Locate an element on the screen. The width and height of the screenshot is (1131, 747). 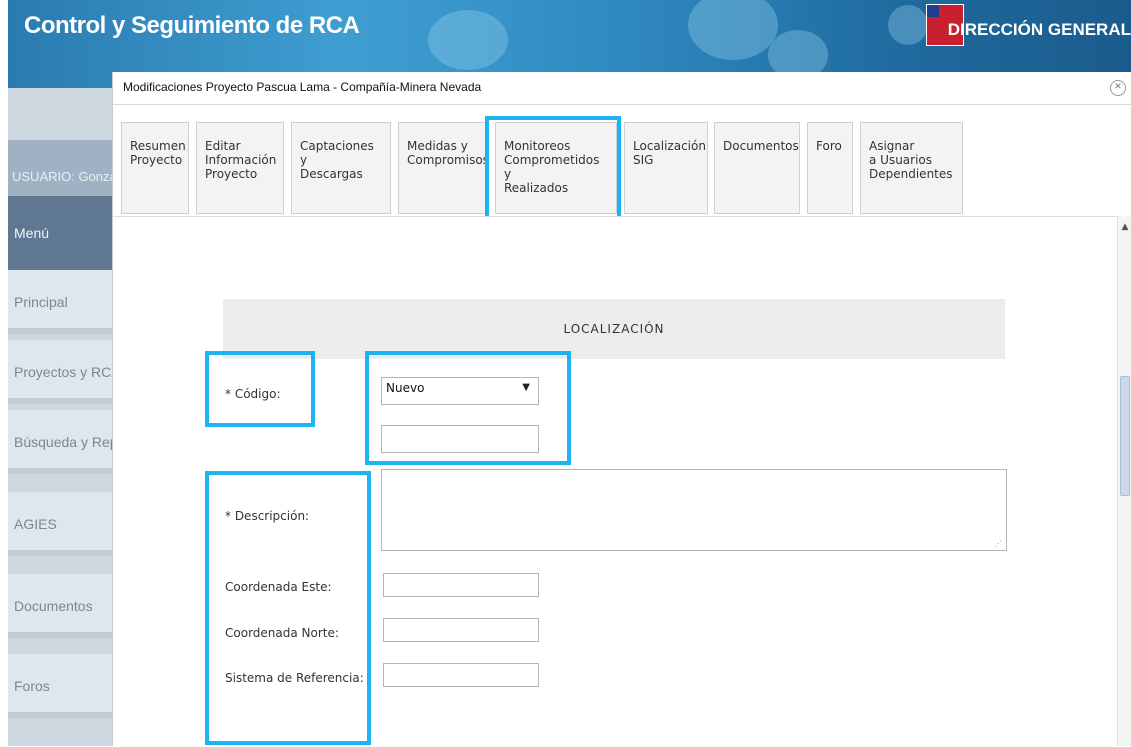
sidebar-item-foros: Foros is located at coordinates (64, 686).